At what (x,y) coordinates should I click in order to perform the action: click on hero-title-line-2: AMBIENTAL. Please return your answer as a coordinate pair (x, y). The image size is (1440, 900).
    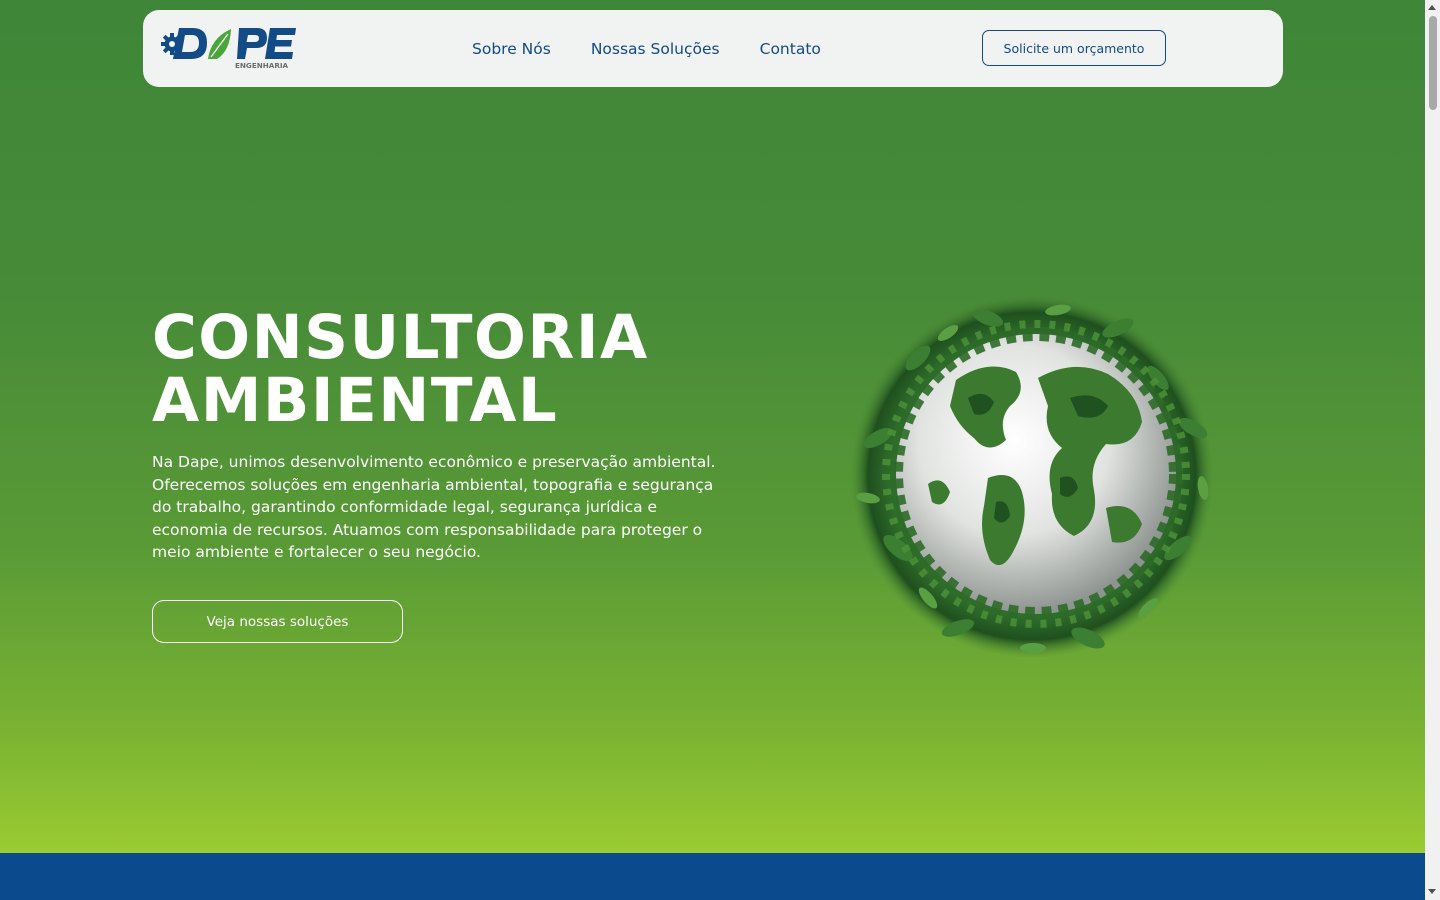
    Looking at the image, I should click on (355, 400).